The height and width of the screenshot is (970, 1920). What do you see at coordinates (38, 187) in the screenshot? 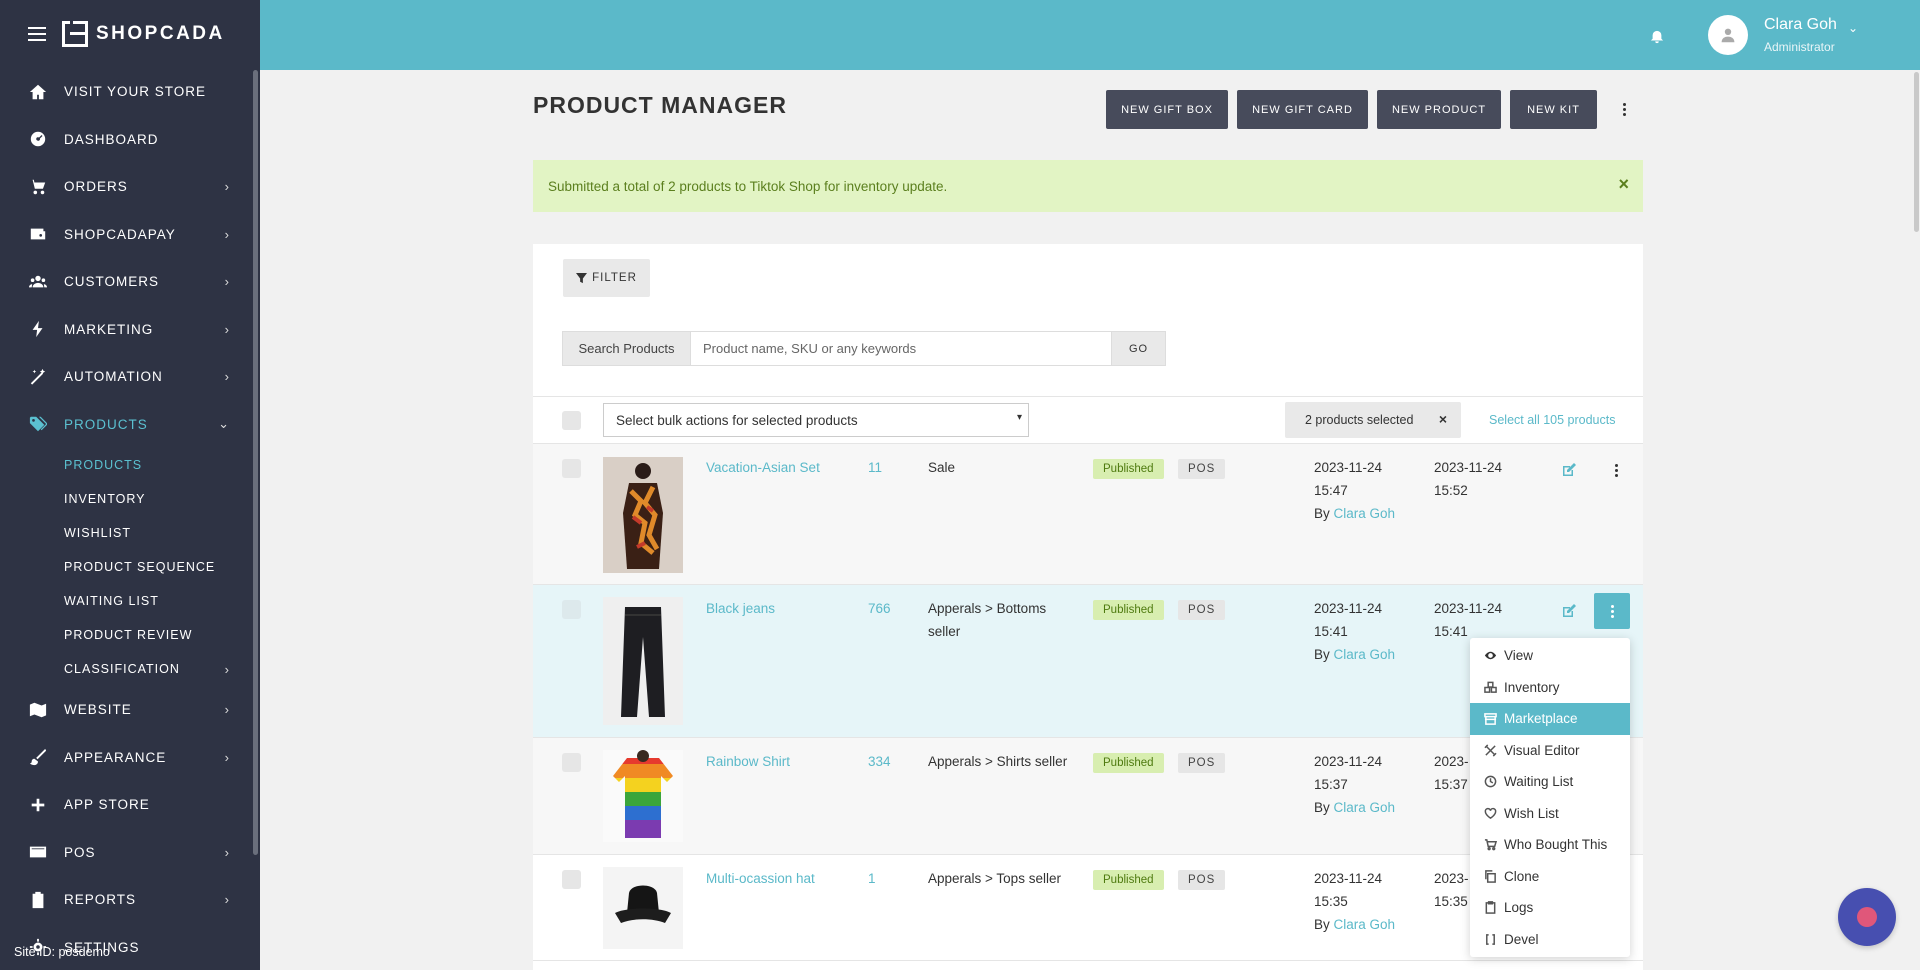
I see `cart-icon` at bounding box center [38, 187].